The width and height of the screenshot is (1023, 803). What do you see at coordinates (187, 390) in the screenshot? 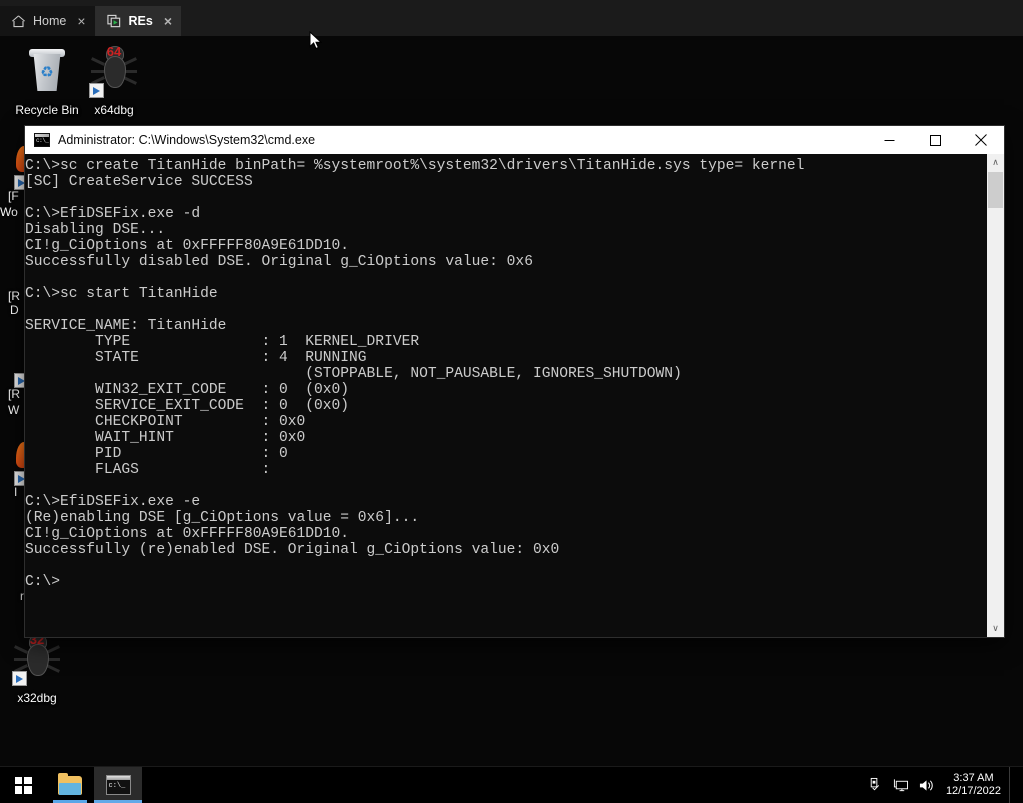
I see `console-line: WIN32_EXIT_CODE : 0 (0x0)` at bounding box center [187, 390].